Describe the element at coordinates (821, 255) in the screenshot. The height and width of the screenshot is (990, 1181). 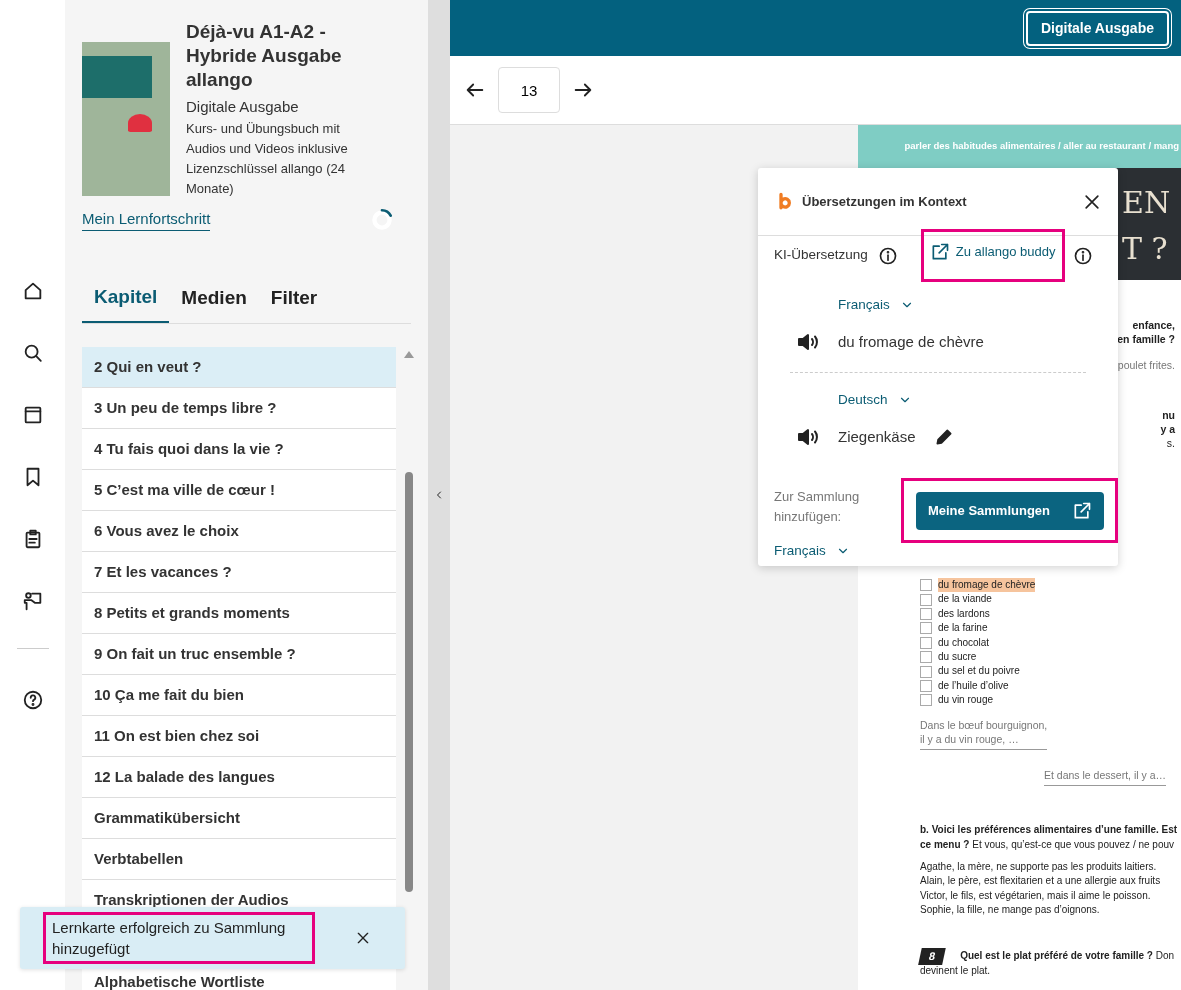
I see `ai-translation-label: KI-Übersetzung` at that location.